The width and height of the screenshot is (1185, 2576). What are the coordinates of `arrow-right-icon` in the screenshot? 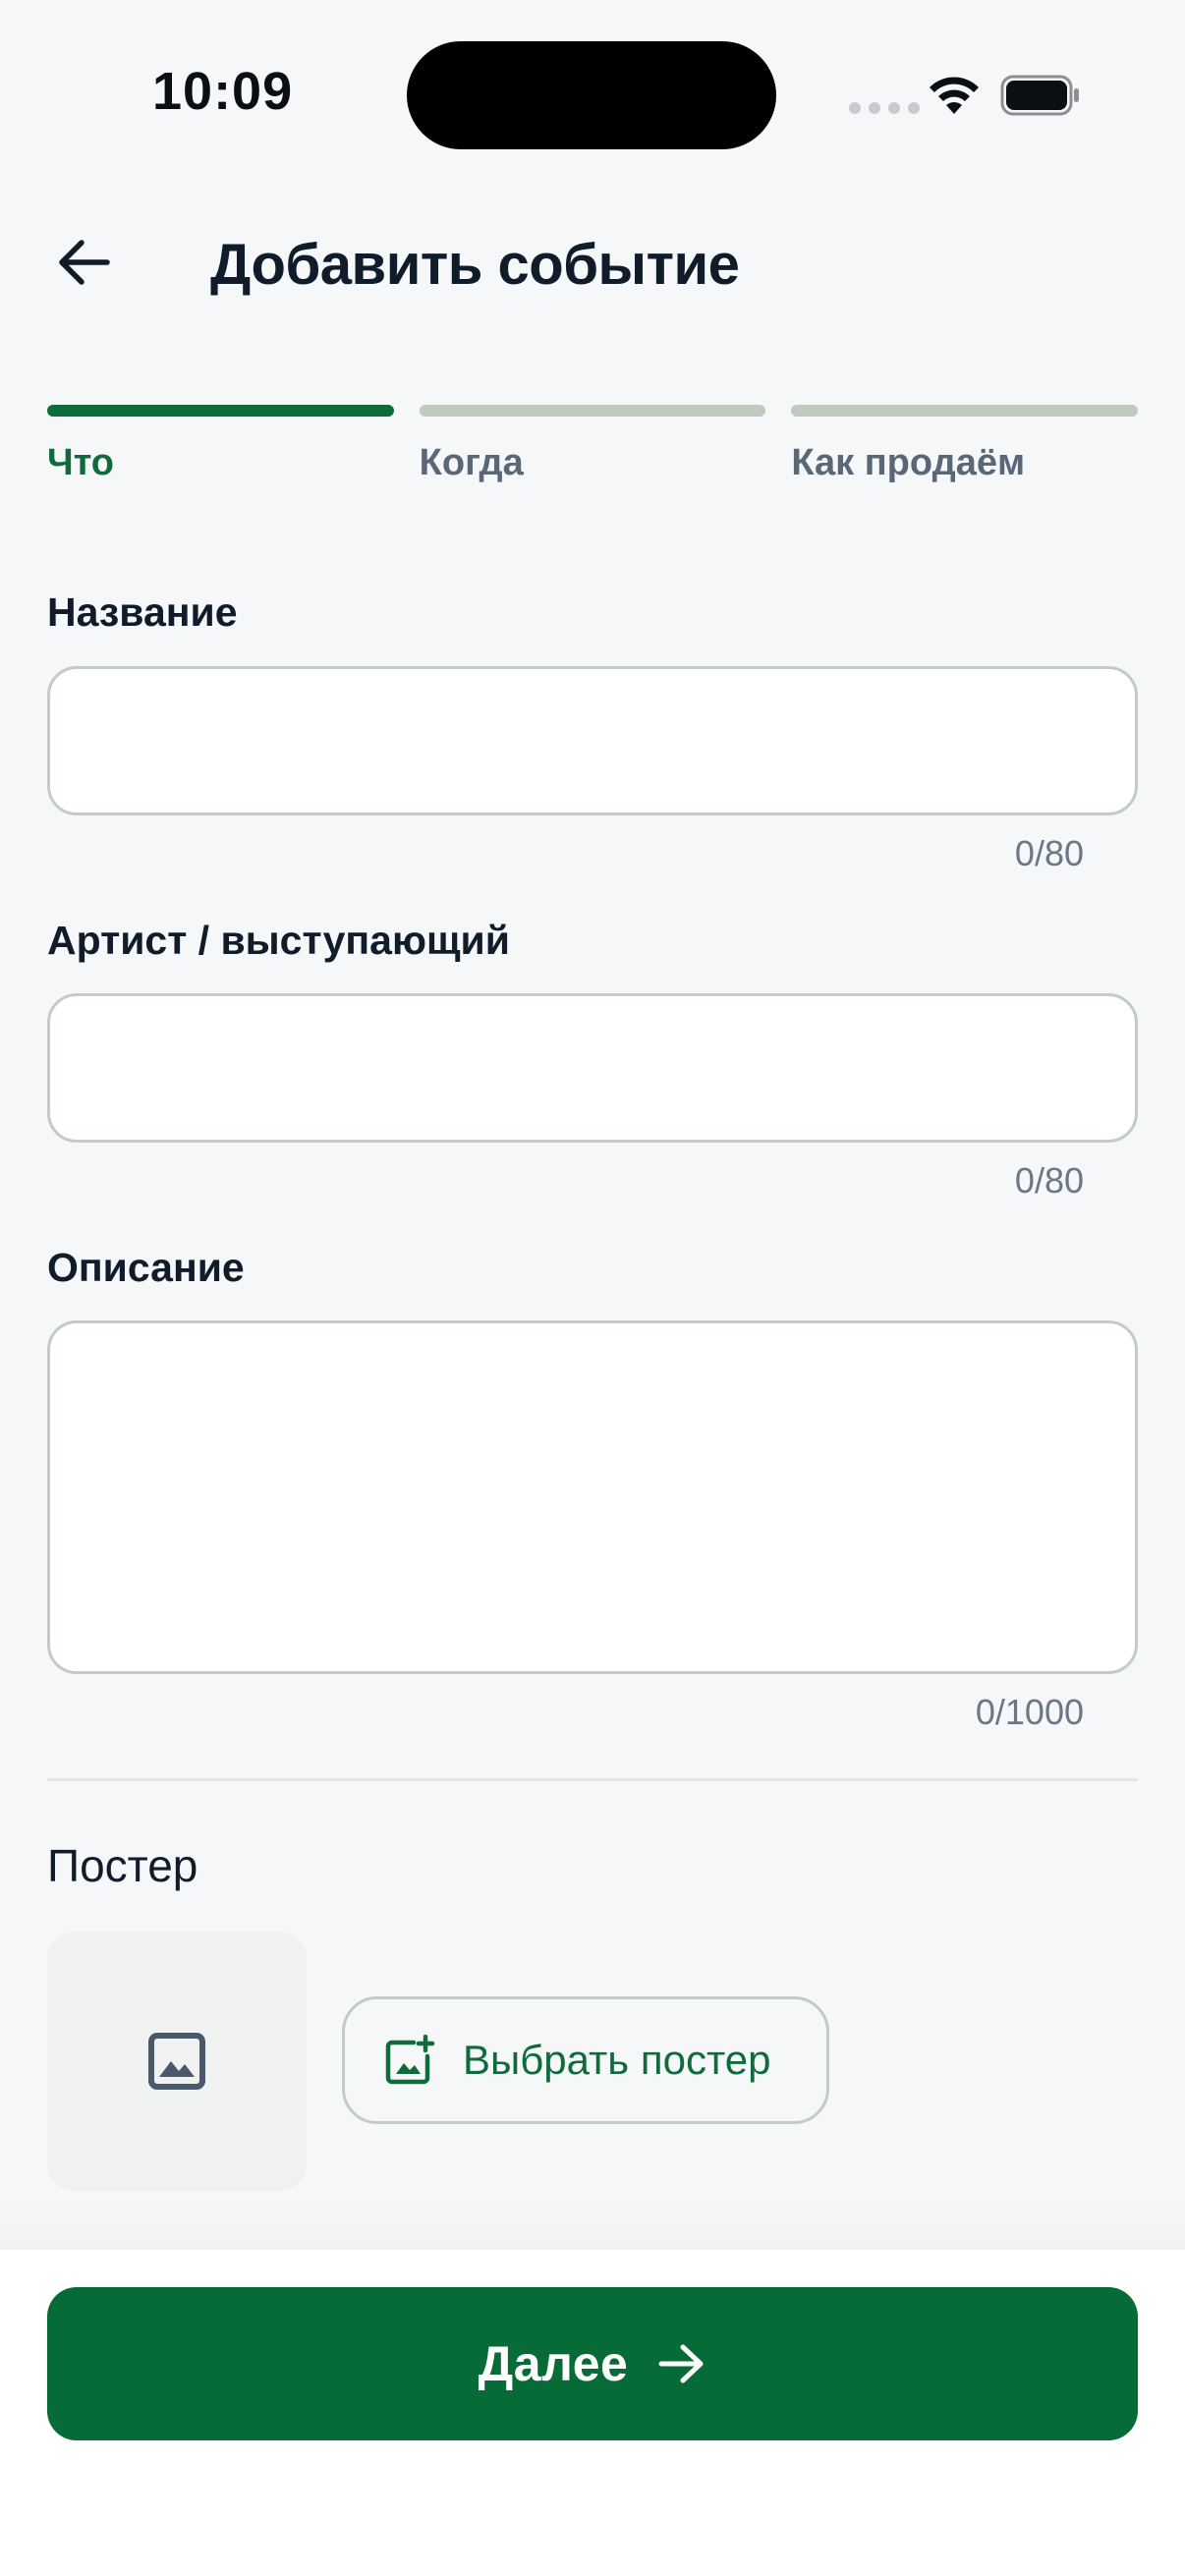 It's located at (681, 2363).